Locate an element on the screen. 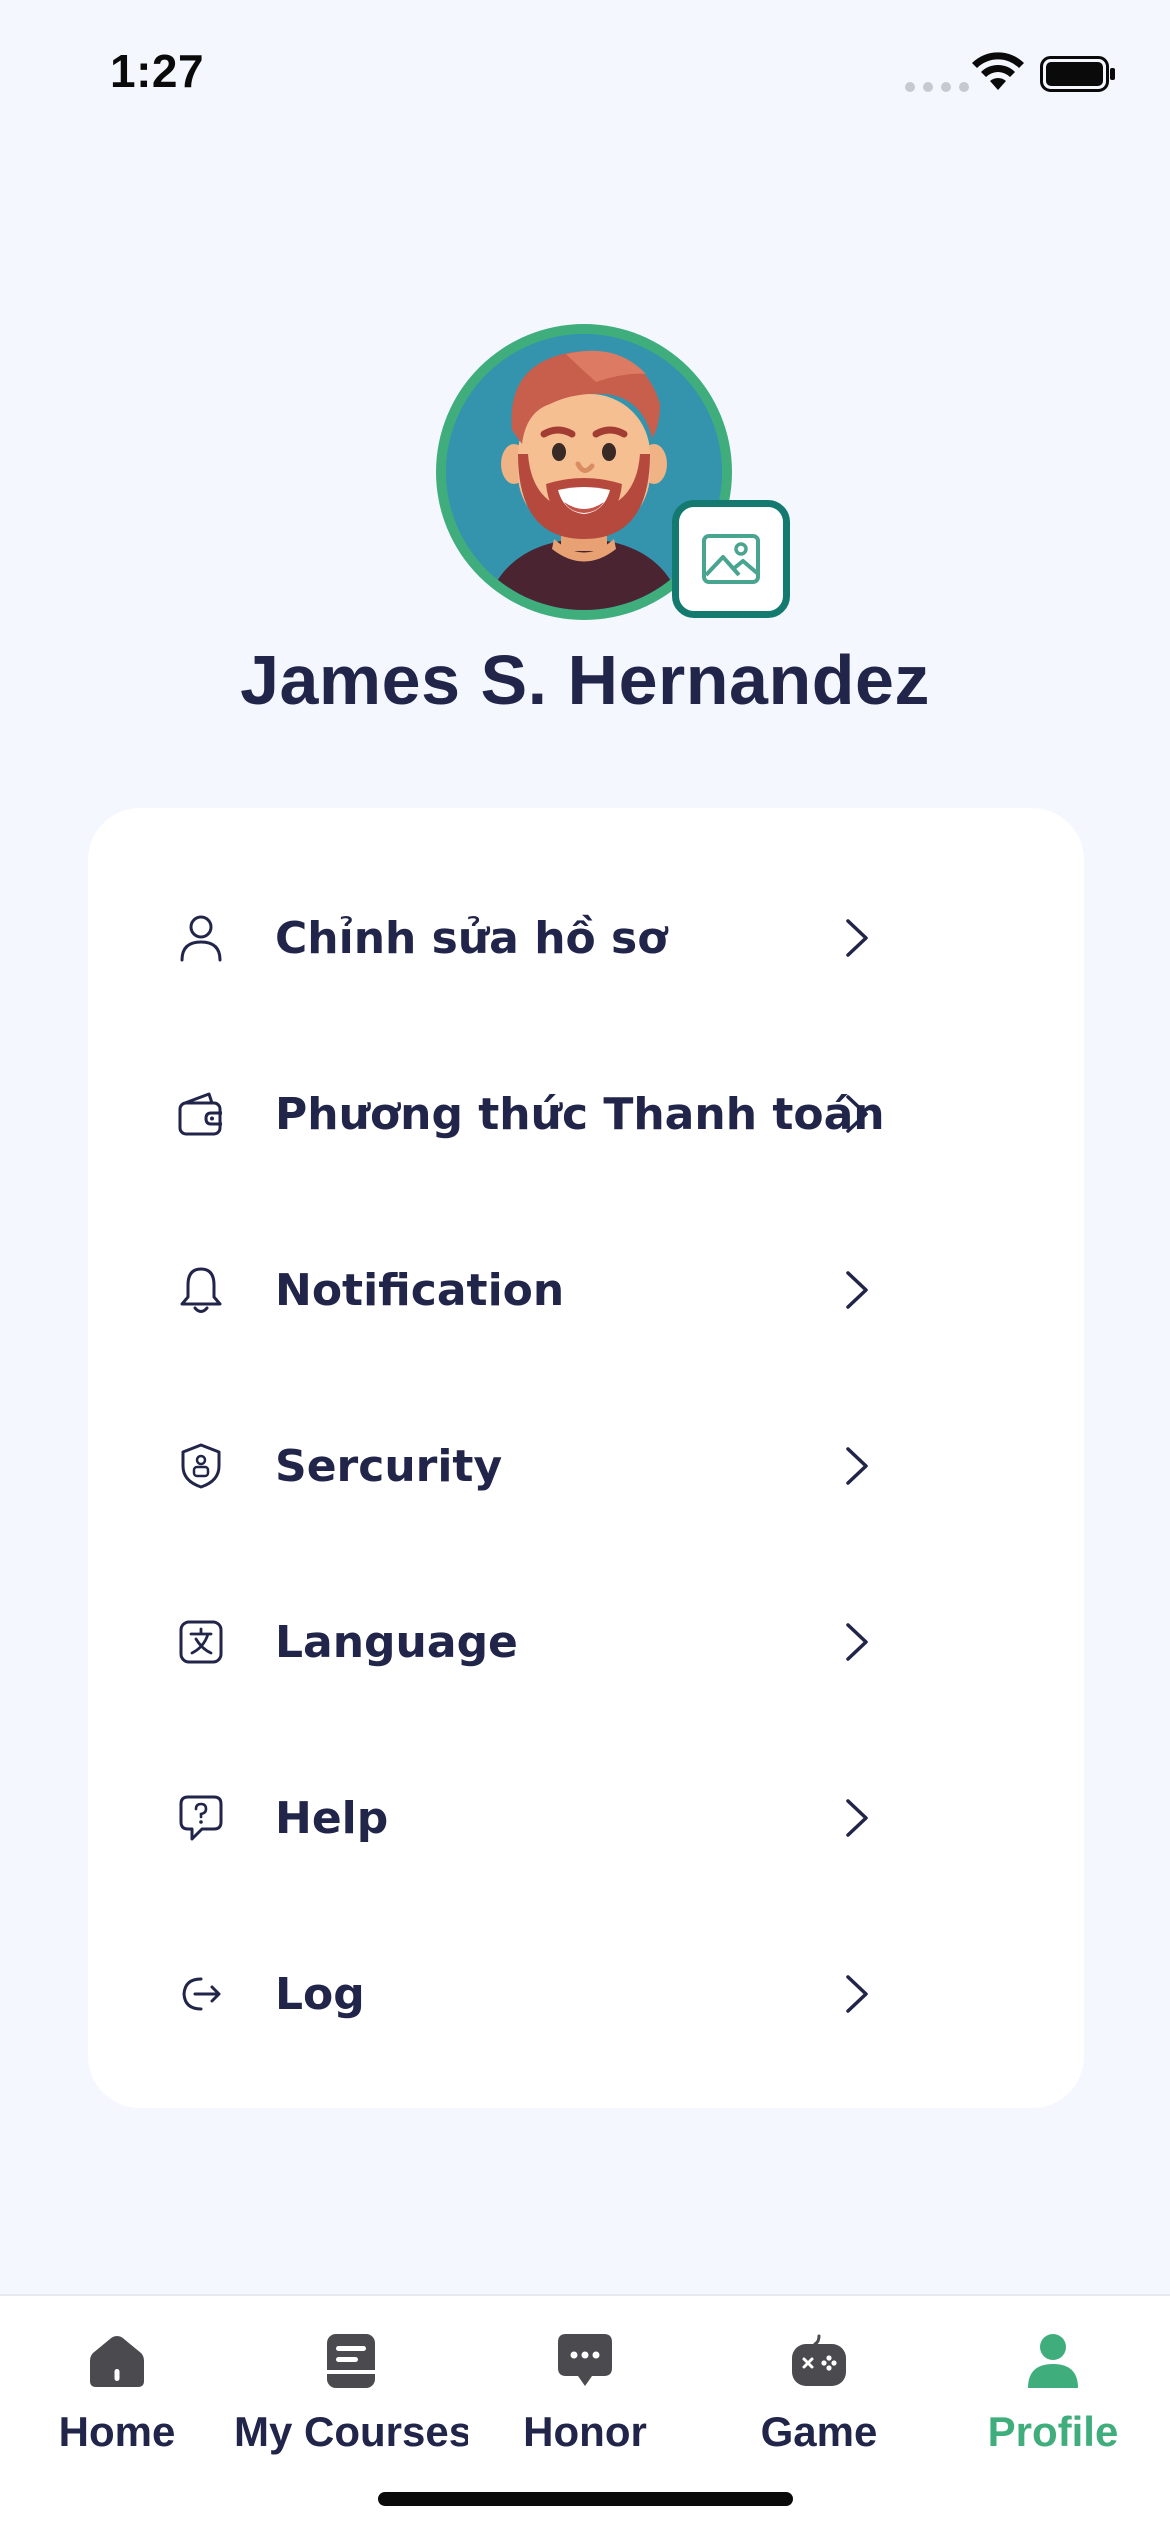 The width and height of the screenshot is (1170, 2532). person-icon is located at coordinates (1053, 2361).